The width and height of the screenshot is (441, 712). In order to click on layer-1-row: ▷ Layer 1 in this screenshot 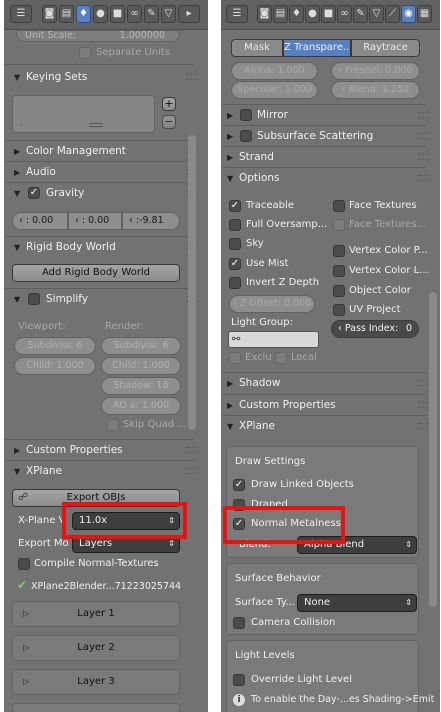, I will do `click(96, 614)`.